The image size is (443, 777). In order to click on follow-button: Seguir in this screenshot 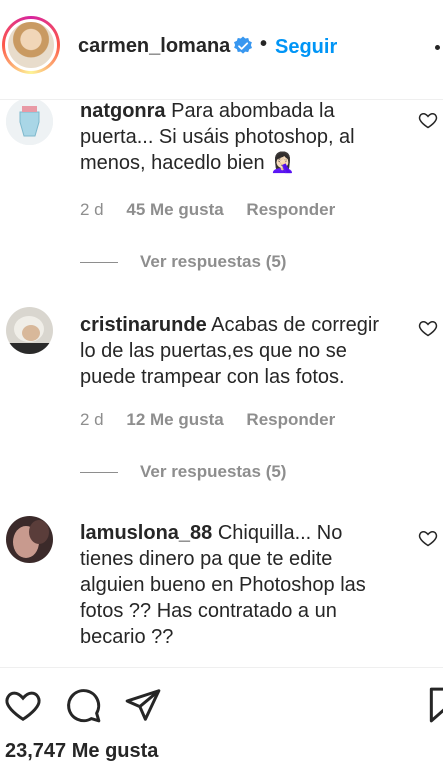, I will do `click(306, 47)`.